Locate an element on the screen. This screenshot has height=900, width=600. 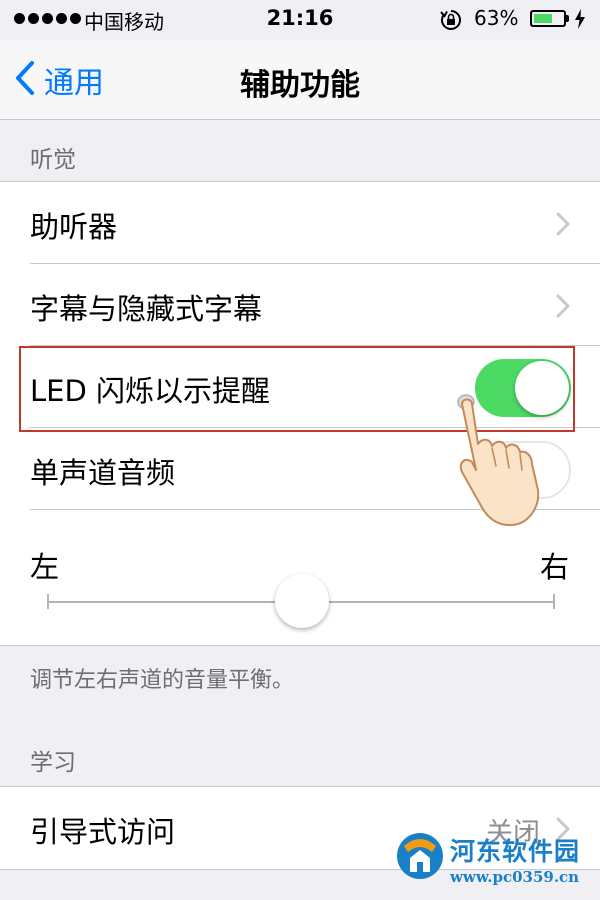
section-header-learning: 学习 is located at coordinates (53, 763).